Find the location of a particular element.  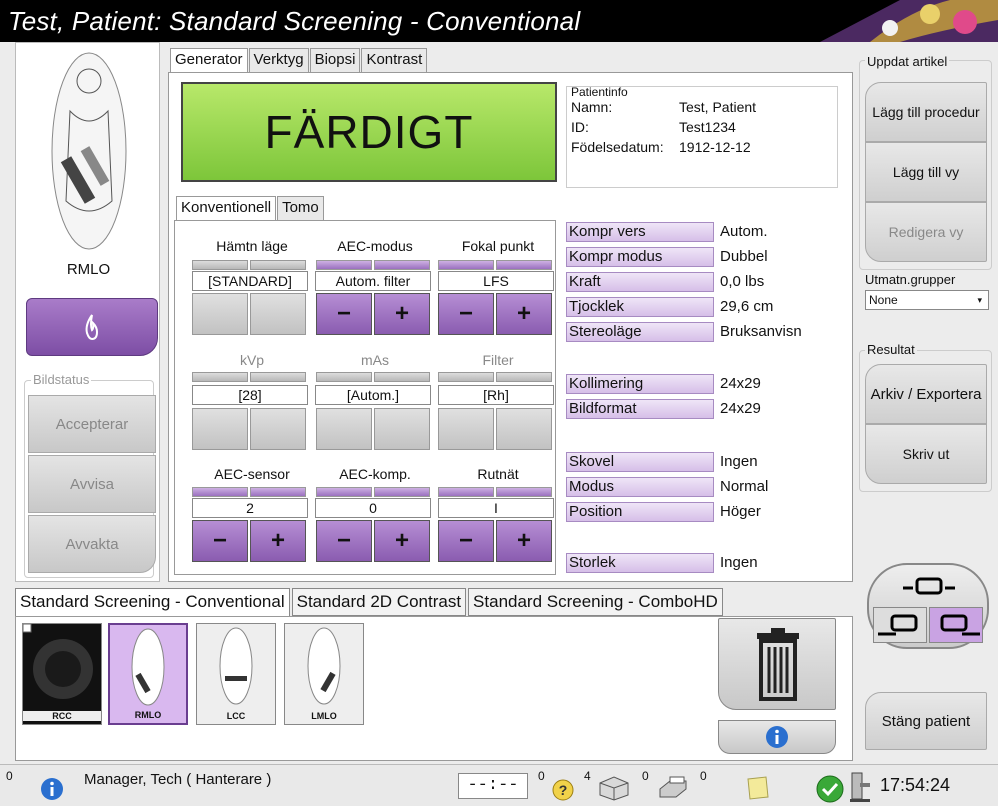

tab-tomo: Tomo is located at coordinates (300, 208).